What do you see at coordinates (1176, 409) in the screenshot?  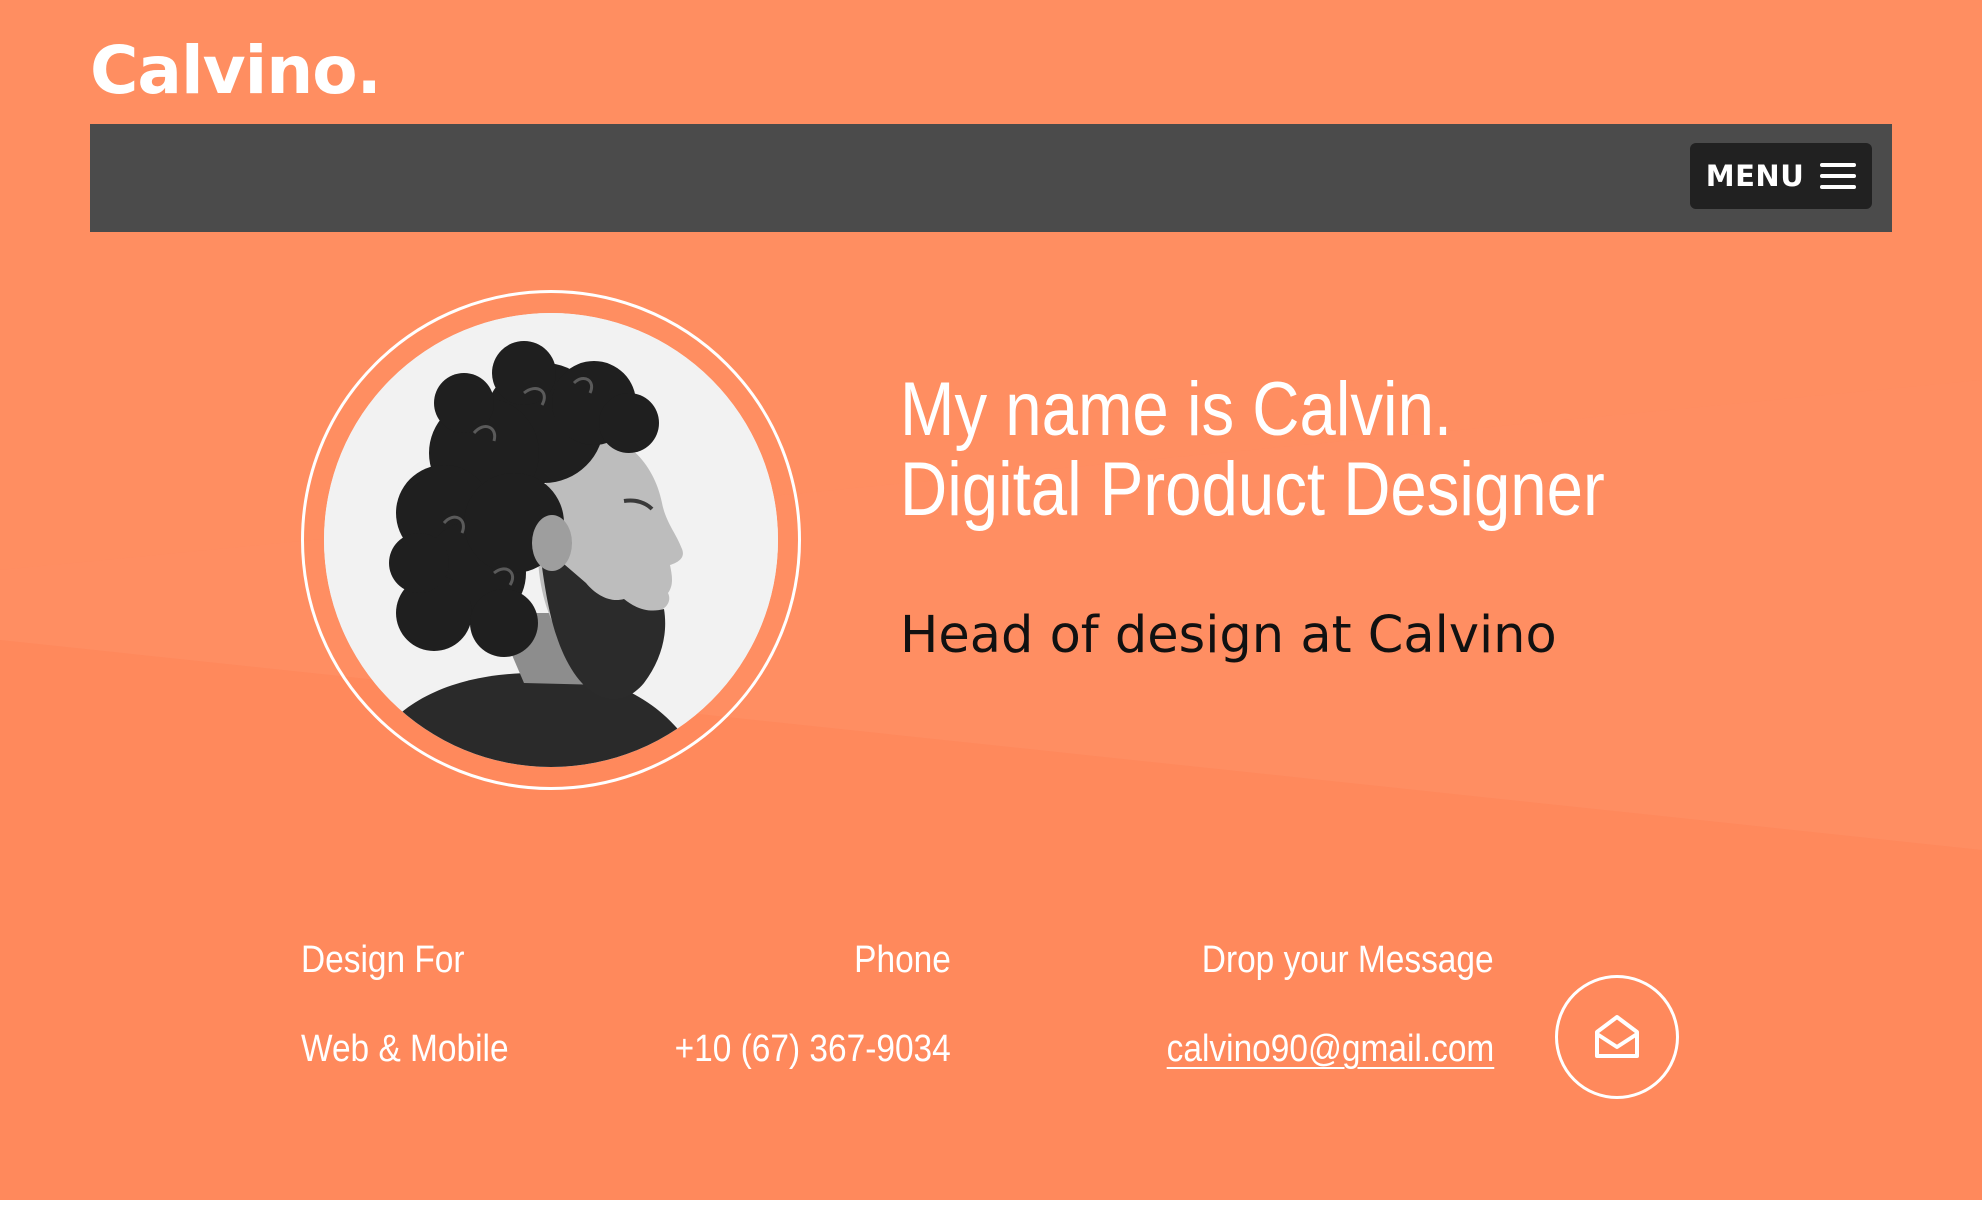 I see `headline-line-name: My name is Calvin.` at bounding box center [1176, 409].